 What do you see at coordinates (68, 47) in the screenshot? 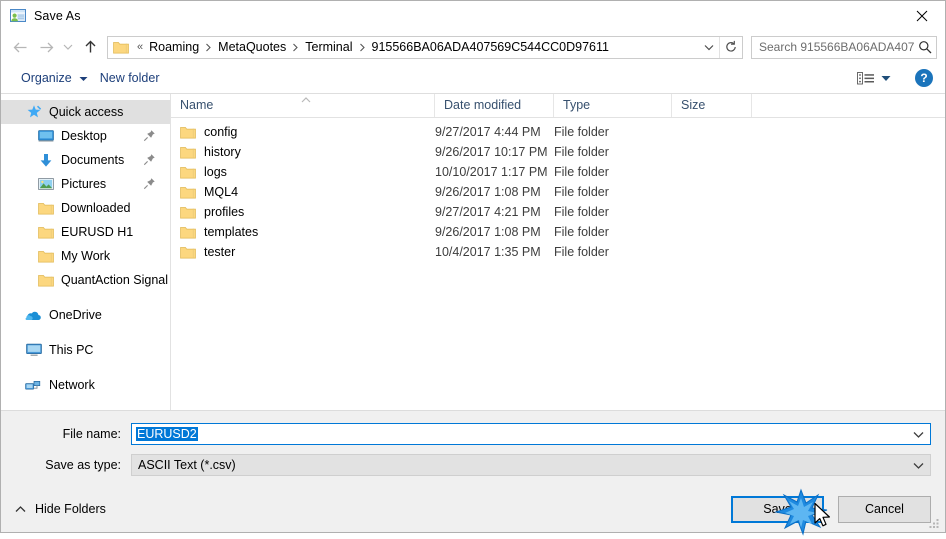
I see `recent-locations-chevron-icon` at bounding box center [68, 47].